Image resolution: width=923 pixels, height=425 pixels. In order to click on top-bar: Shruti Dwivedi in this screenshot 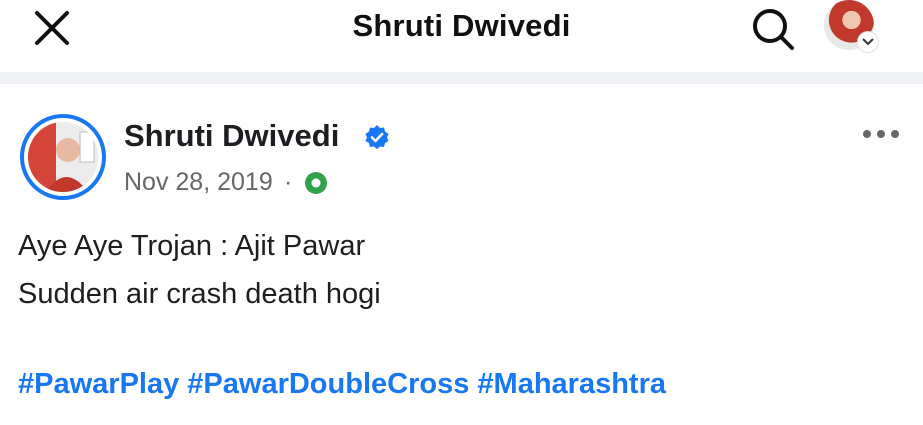, I will do `click(461, 31)`.